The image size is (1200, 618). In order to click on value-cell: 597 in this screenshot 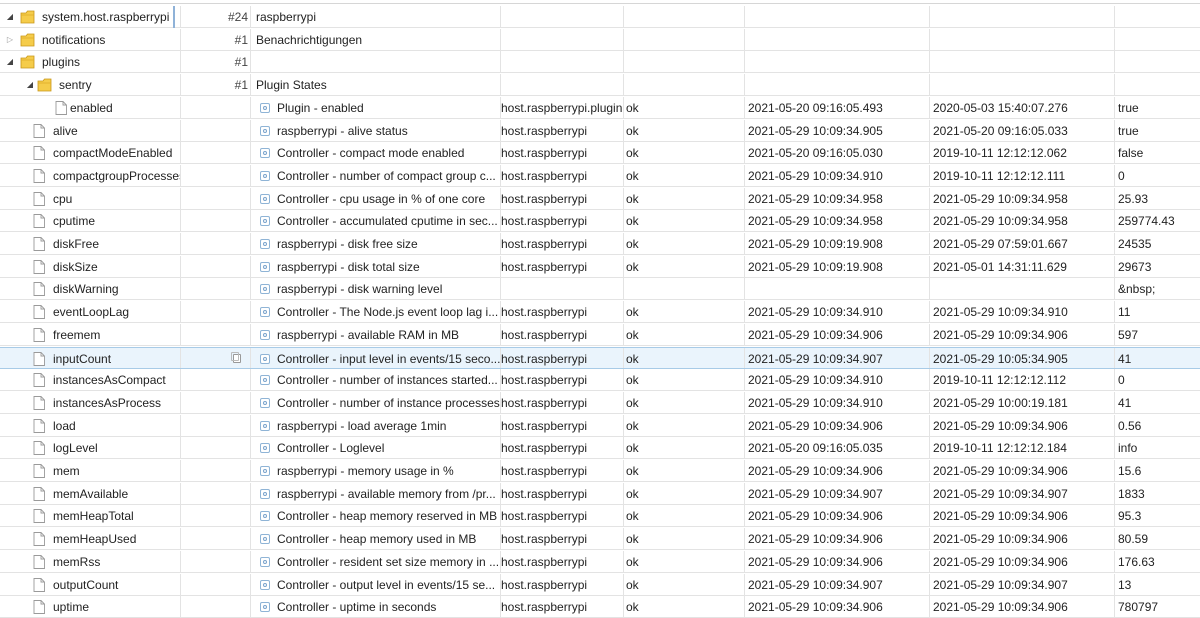, I will do `click(1159, 335)`.